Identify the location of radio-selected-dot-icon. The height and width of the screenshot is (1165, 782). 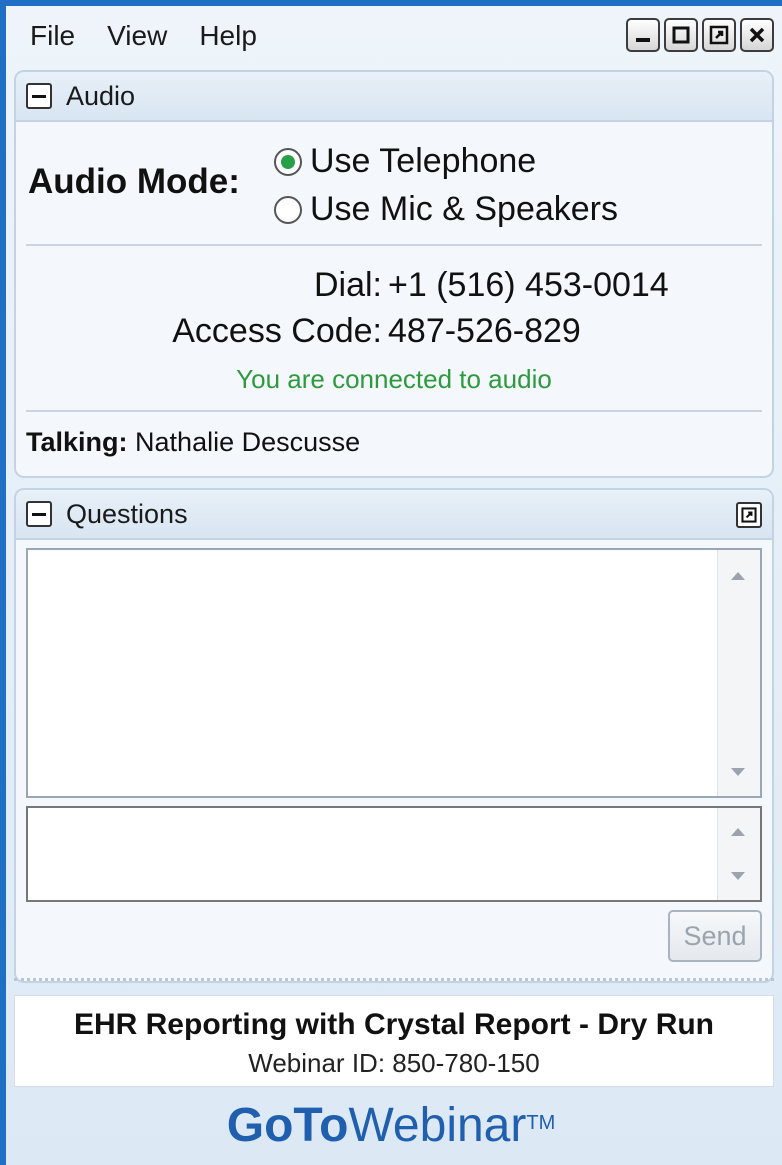
(288, 161).